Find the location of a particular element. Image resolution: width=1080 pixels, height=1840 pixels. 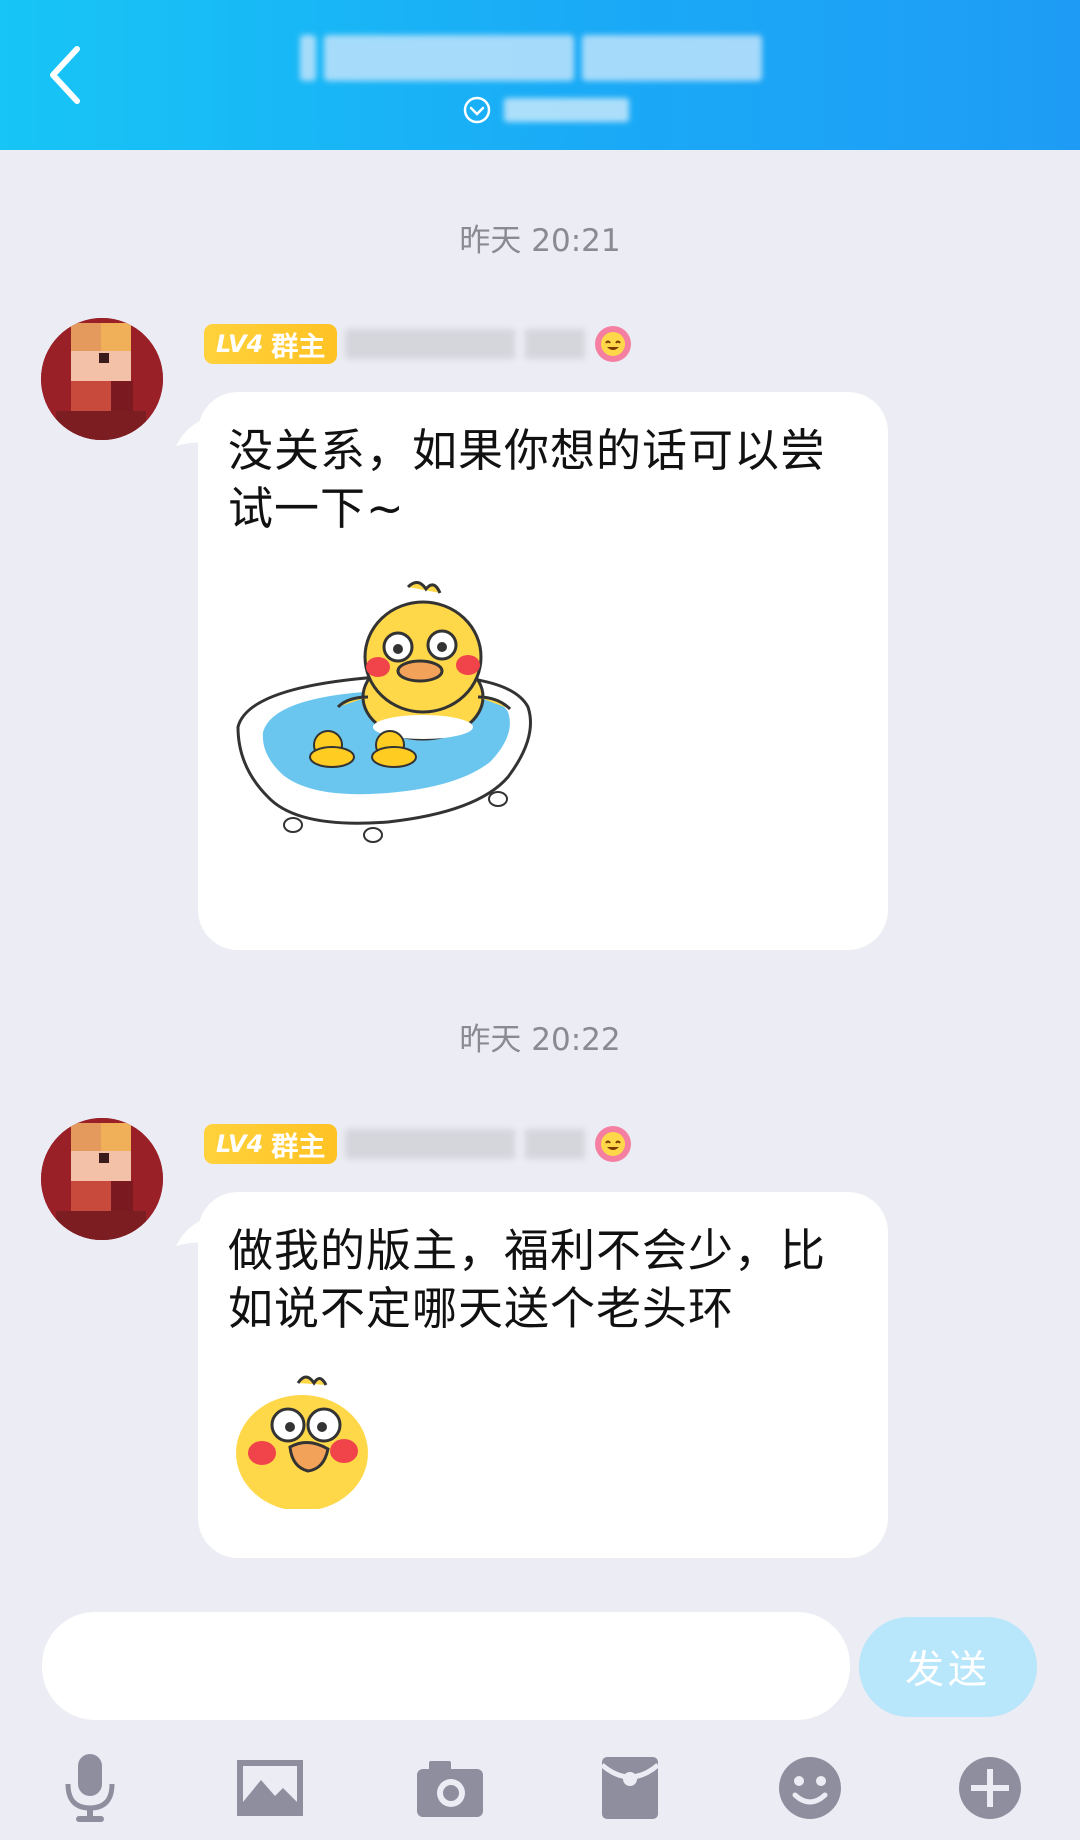

back-button is located at coordinates (65, 75).